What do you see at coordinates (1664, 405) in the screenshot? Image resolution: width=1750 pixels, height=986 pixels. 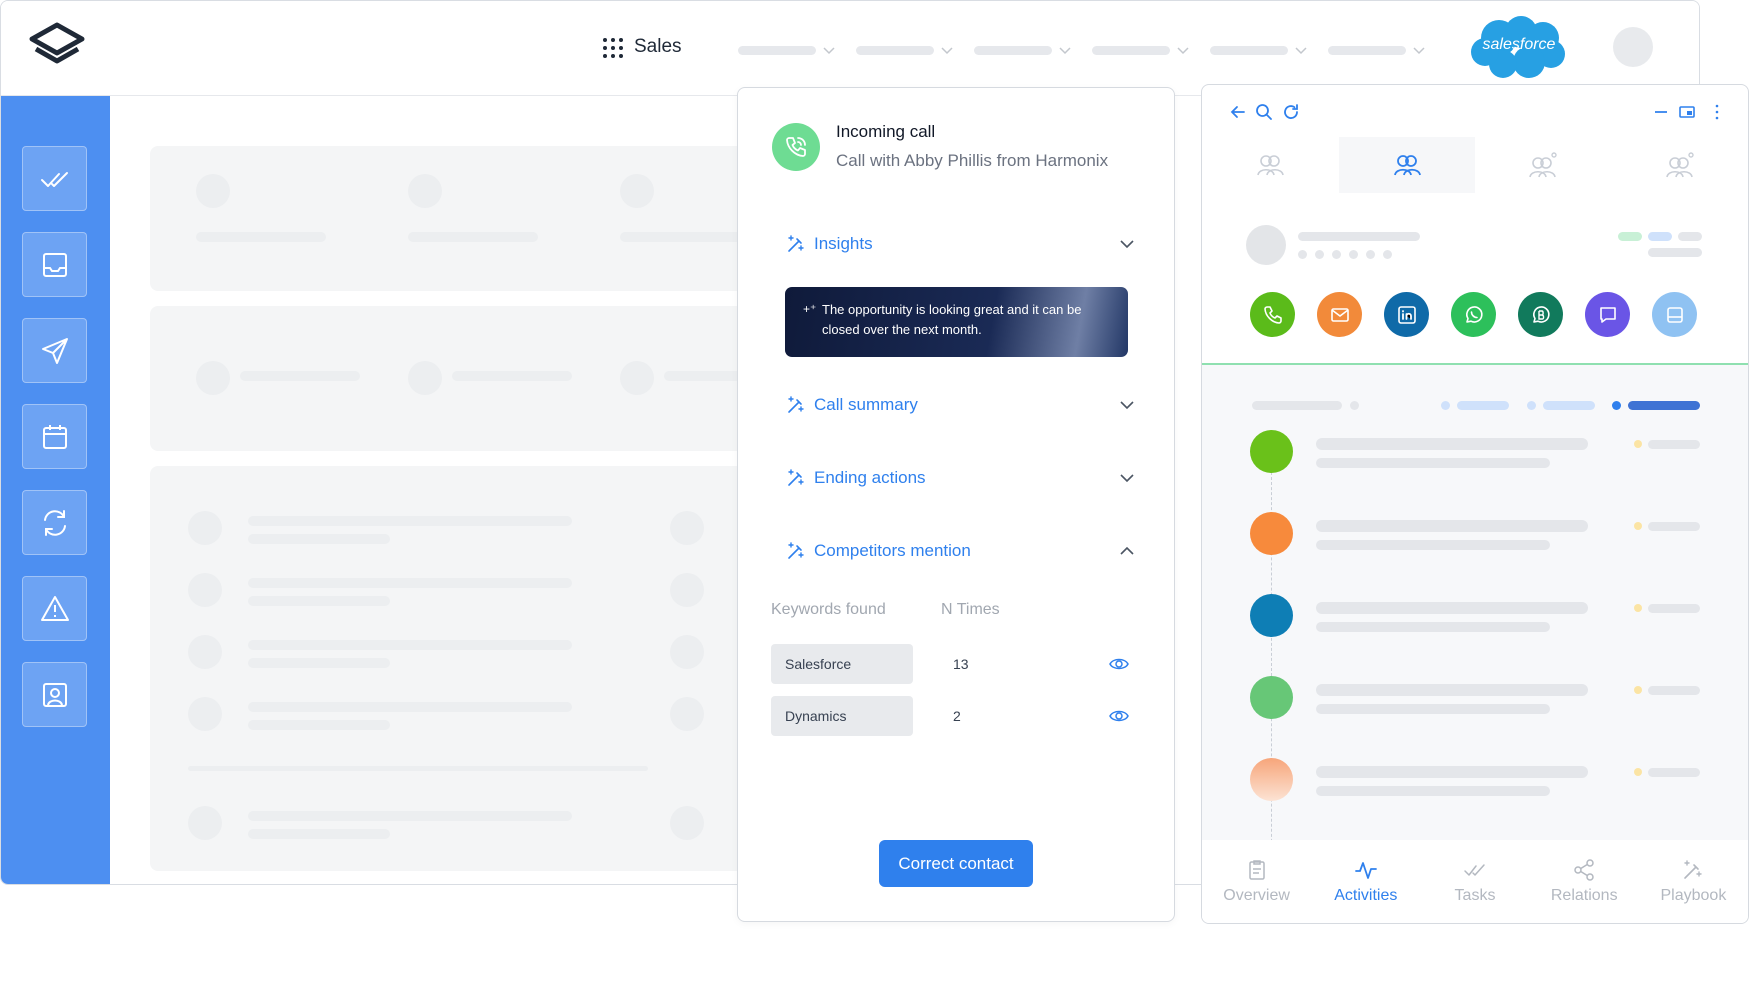 I see `filter-pill-active` at bounding box center [1664, 405].